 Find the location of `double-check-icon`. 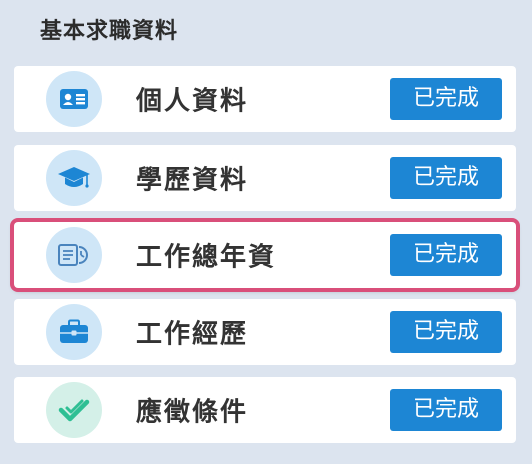

double-check-icon is located at coordinates (74, 410).